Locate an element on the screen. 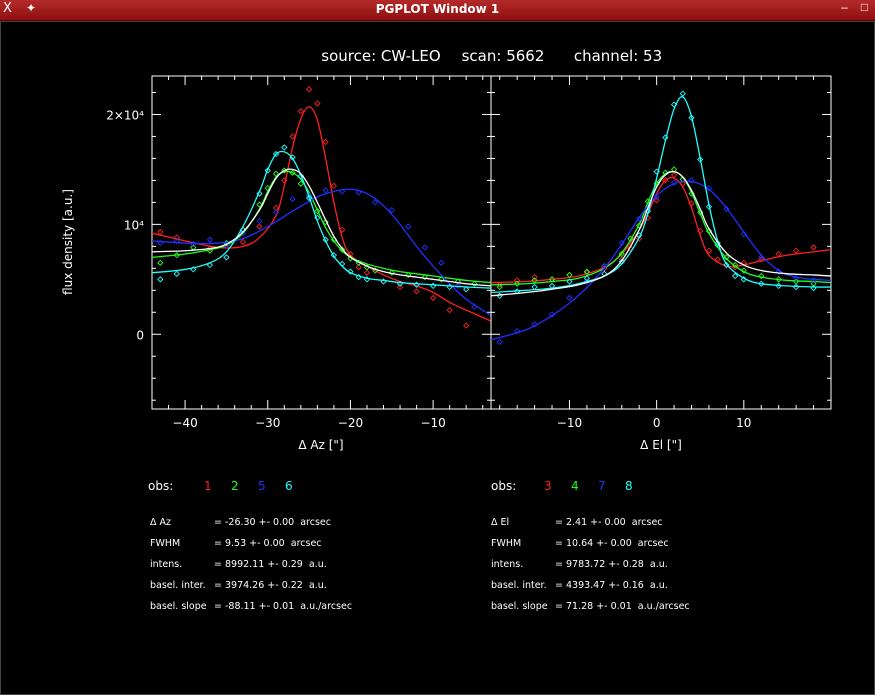 Image resolution: width=875 pixels, height=695 pixels. x-tick-label: 10 is located at coordinates (743, 423).